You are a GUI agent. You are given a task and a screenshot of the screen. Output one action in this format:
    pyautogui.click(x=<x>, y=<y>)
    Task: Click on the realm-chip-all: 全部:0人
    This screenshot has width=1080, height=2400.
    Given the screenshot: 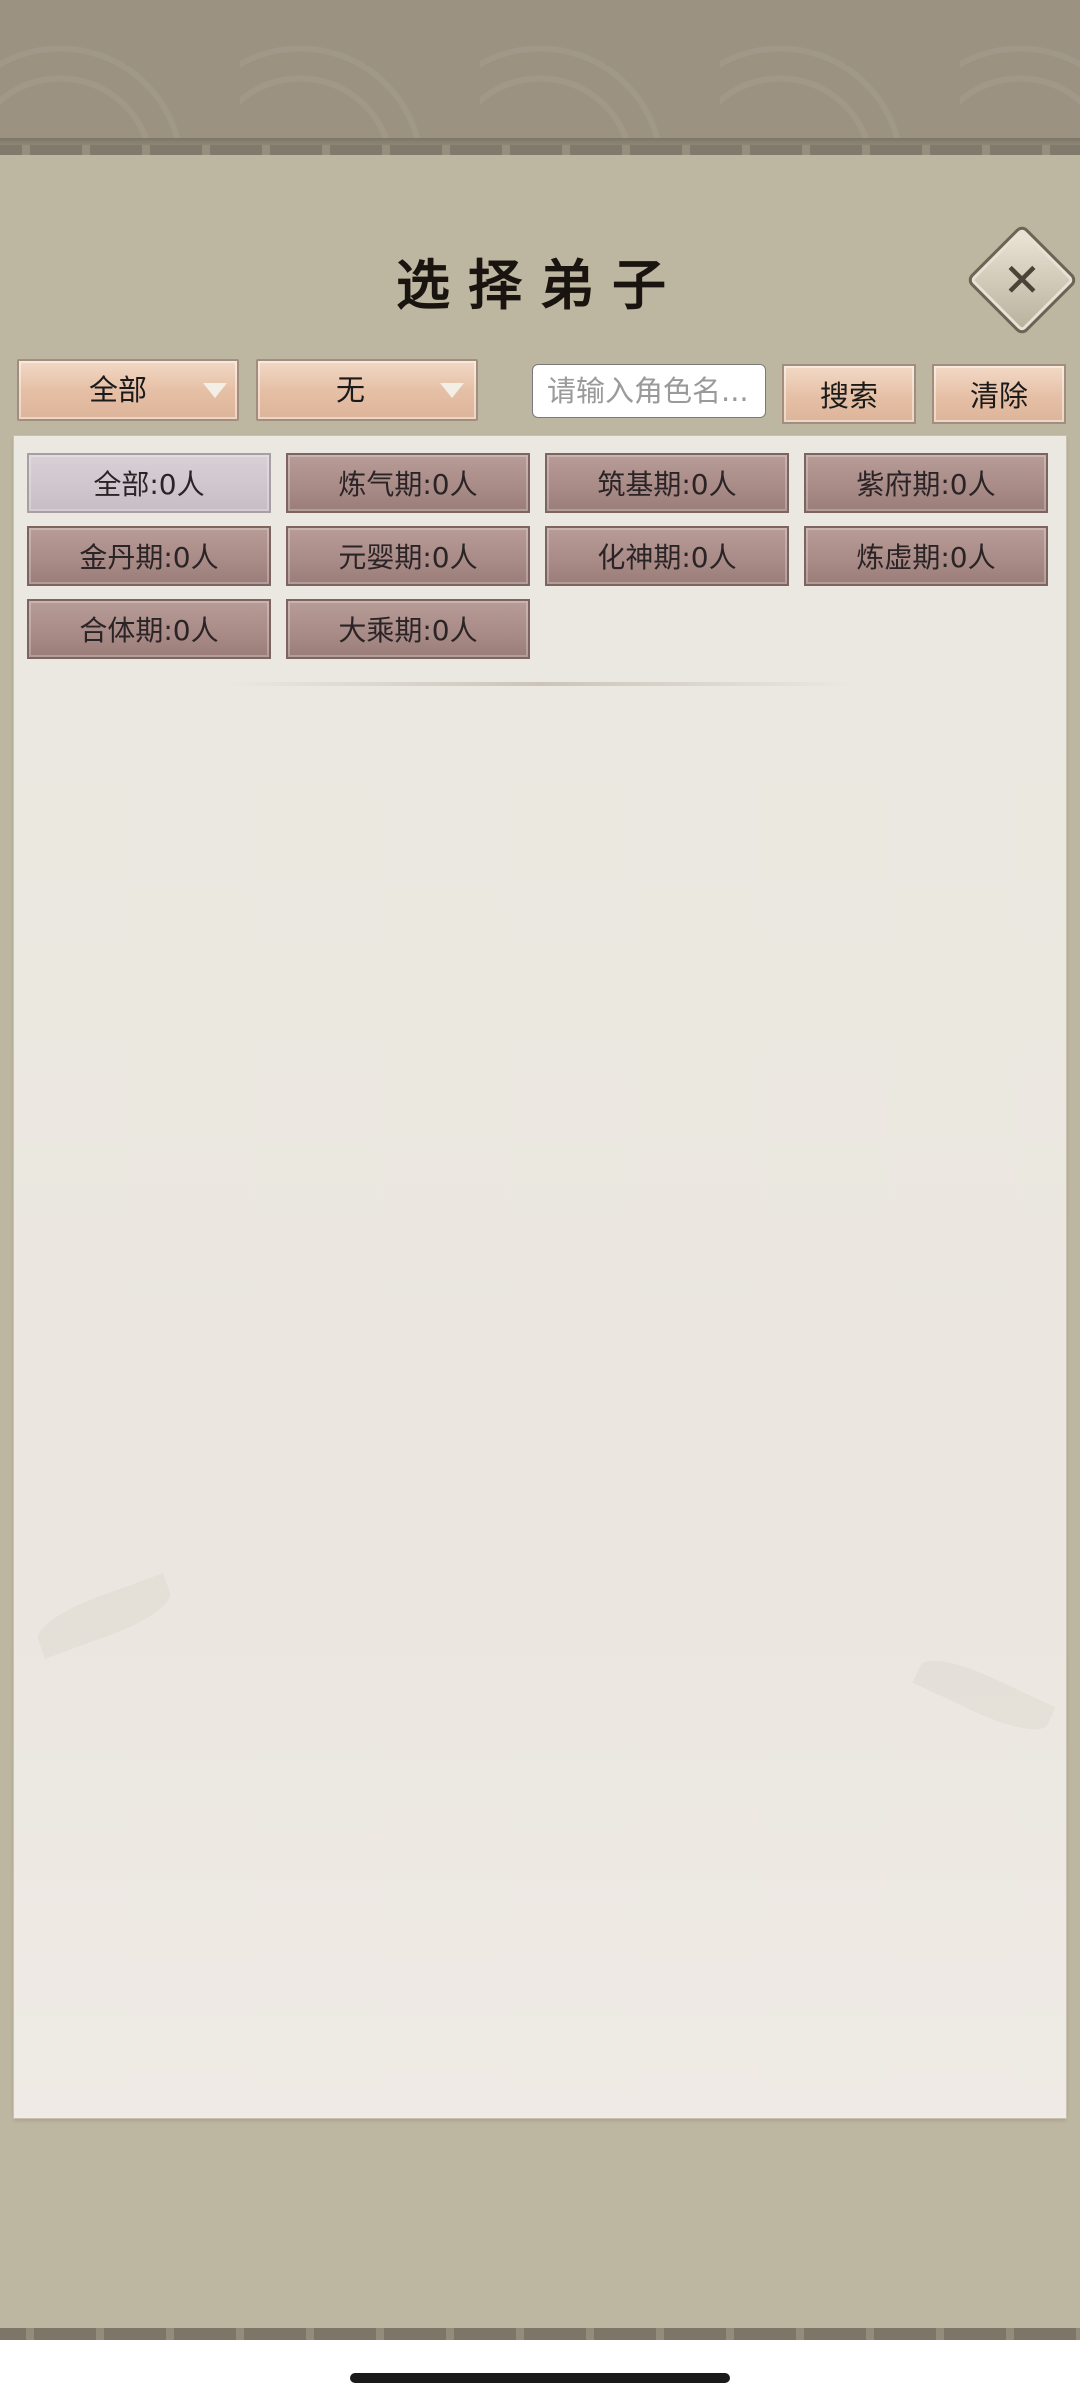 What is the action you would take?
    pyautogui.click(x=149, y=483)
    